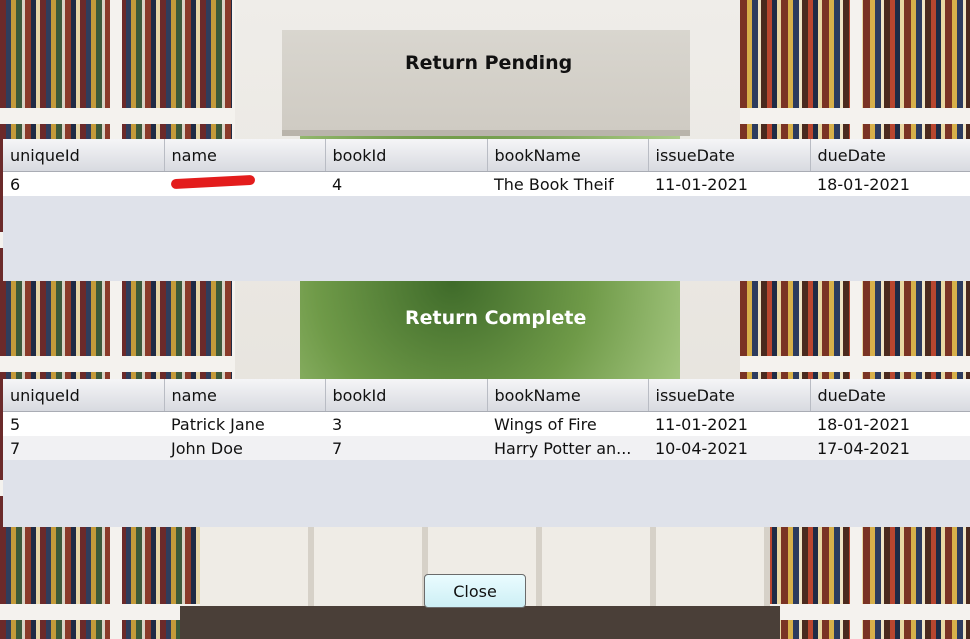 Image resolution: width=970 pixels, height=639 pixels. What do you see at coordinates (337, 448) in the screenshot?
I see `cell-bookid: 7` at bounding box center [337, 448].